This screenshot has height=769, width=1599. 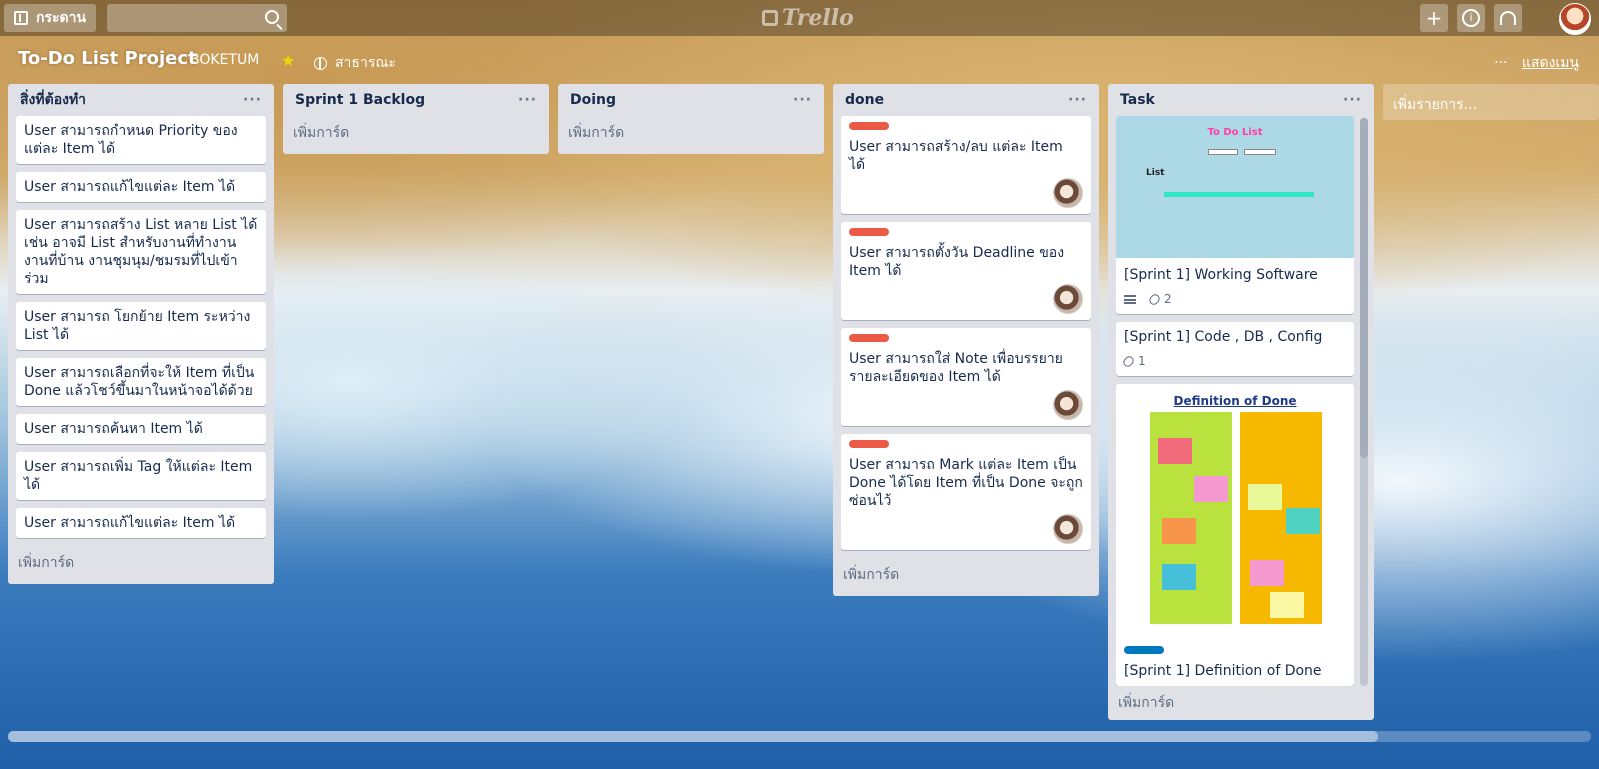 What do you see at coordinates (1550, 63) in the screenshot?
I see `show-menu-label: แสดงเมนู` at bounding box center [1550, 63].